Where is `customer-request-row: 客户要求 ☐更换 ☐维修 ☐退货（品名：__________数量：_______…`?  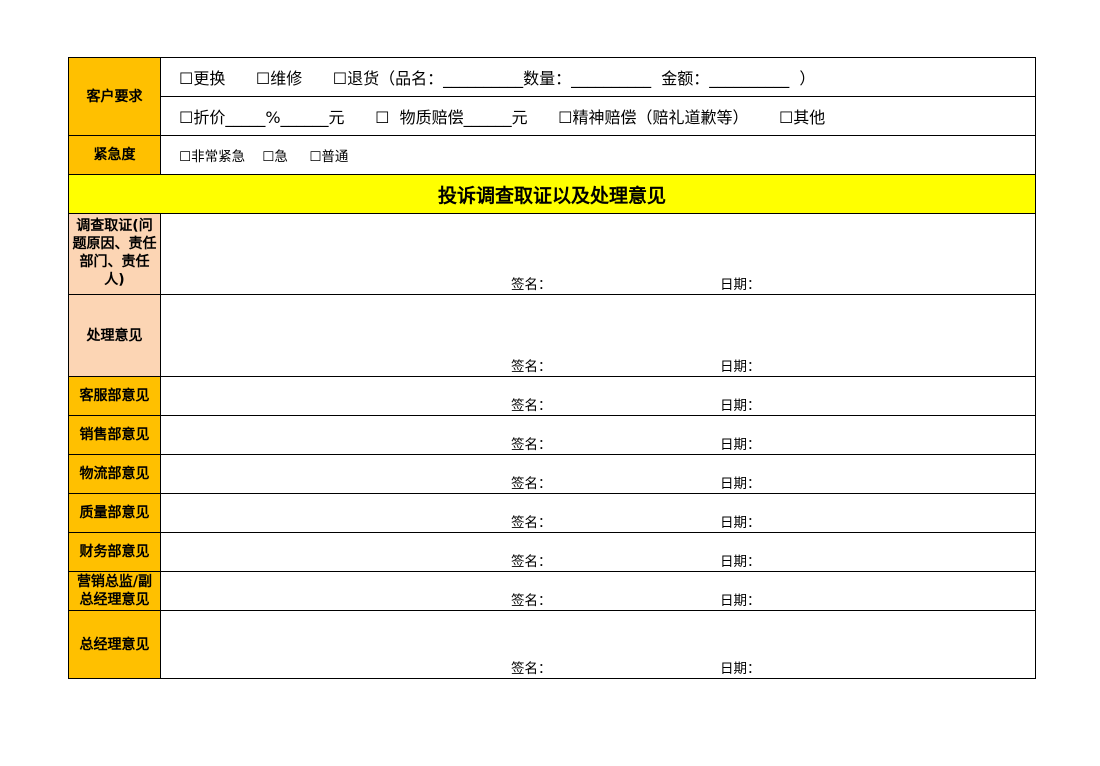
customer-request-row: 客户要求 ☐更换 ☐维修 ☐退货（品名：__________数量：_______… is located at coordinates (552, 97).